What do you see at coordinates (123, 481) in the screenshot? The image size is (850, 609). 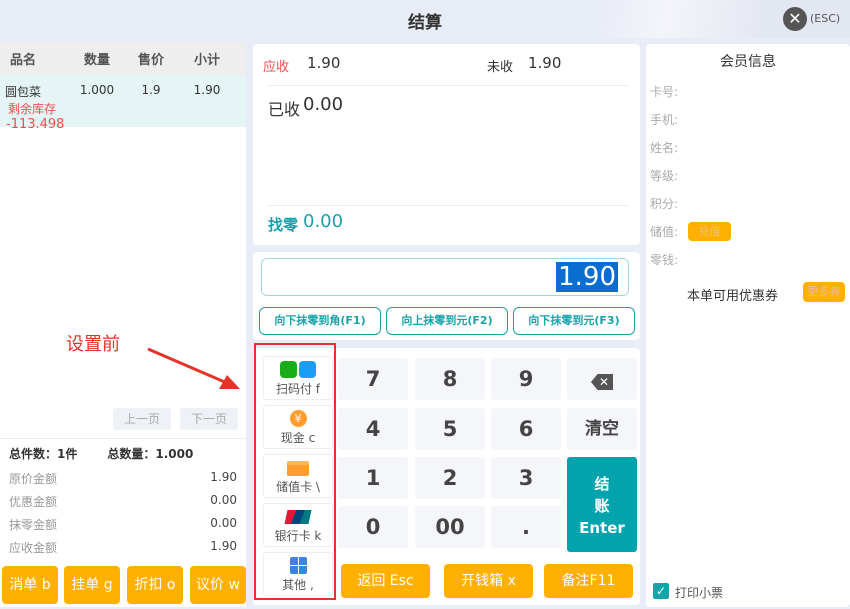 I see `summary-row: 原价金额 1.90` at bounding box center [123, 481].